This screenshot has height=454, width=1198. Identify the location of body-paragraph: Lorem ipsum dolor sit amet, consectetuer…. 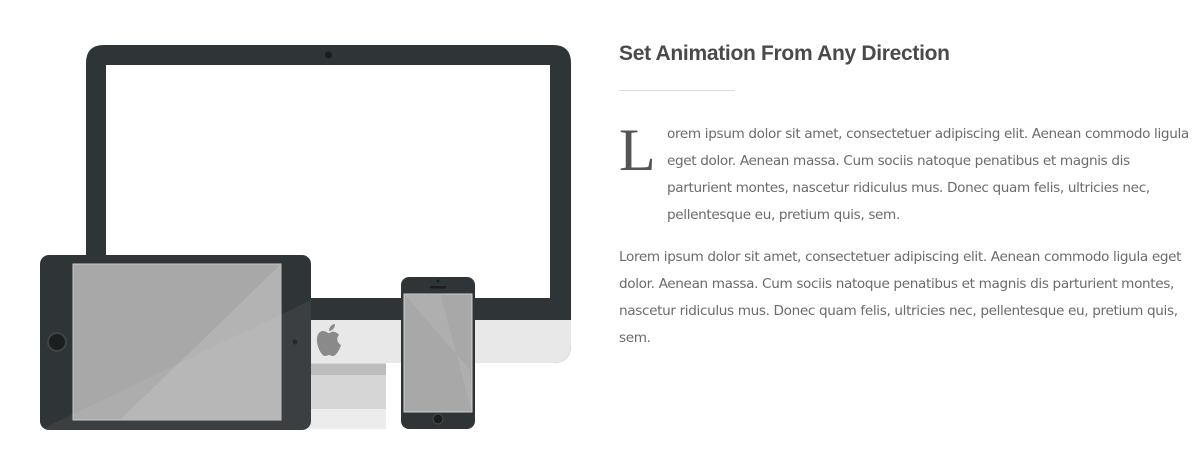
(900, 297).